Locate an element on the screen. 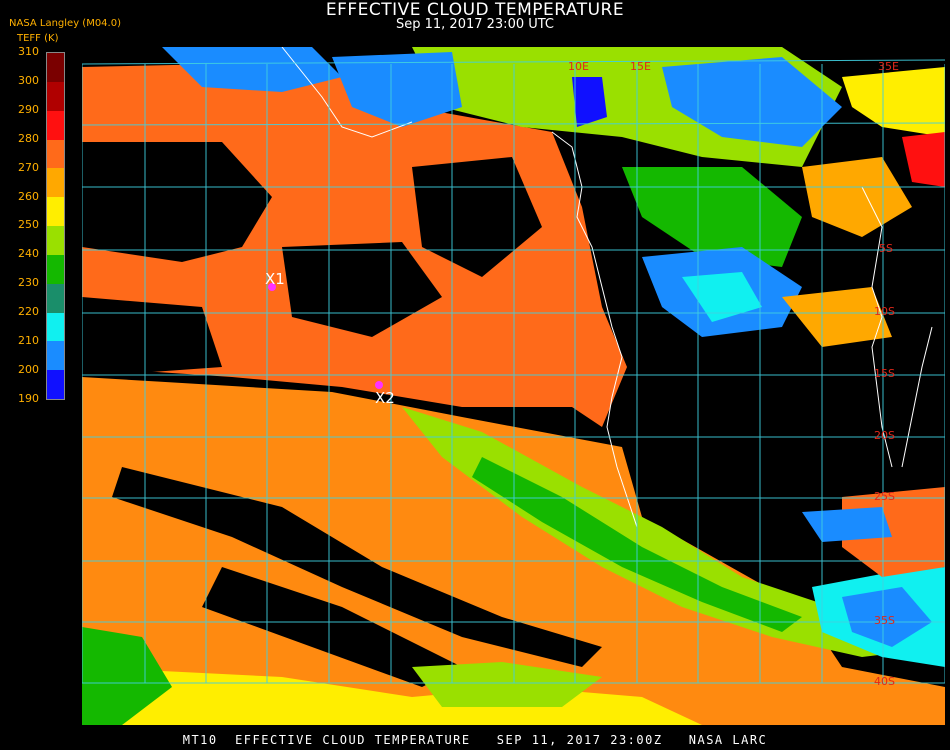 Image resolution: width=950 pixels, height=750 pixels. colorbar-tick-label: 290 is located at coordinates (28, 109).